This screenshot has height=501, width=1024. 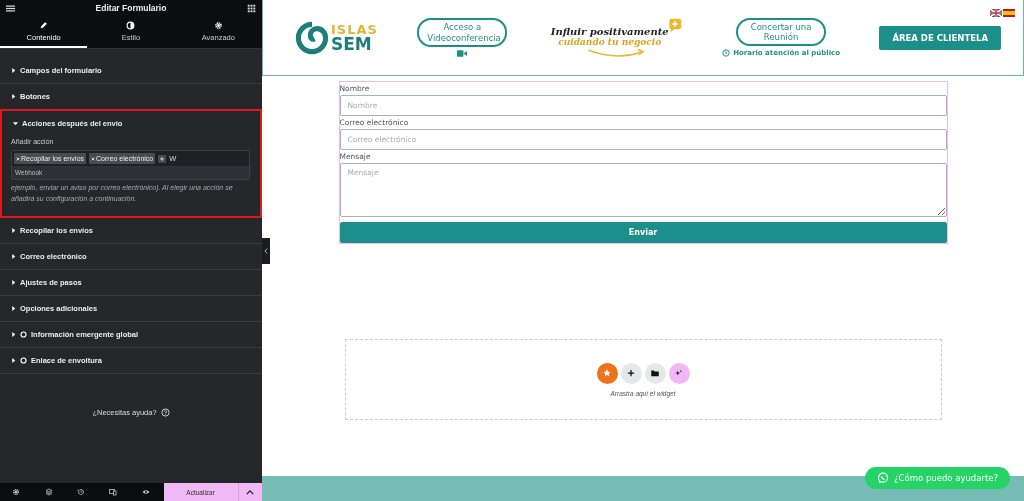 What do you see at coordinates (354, 29) in the screenshot?
I see `logo-text: ISLAS` at bounding box center [354, 29].